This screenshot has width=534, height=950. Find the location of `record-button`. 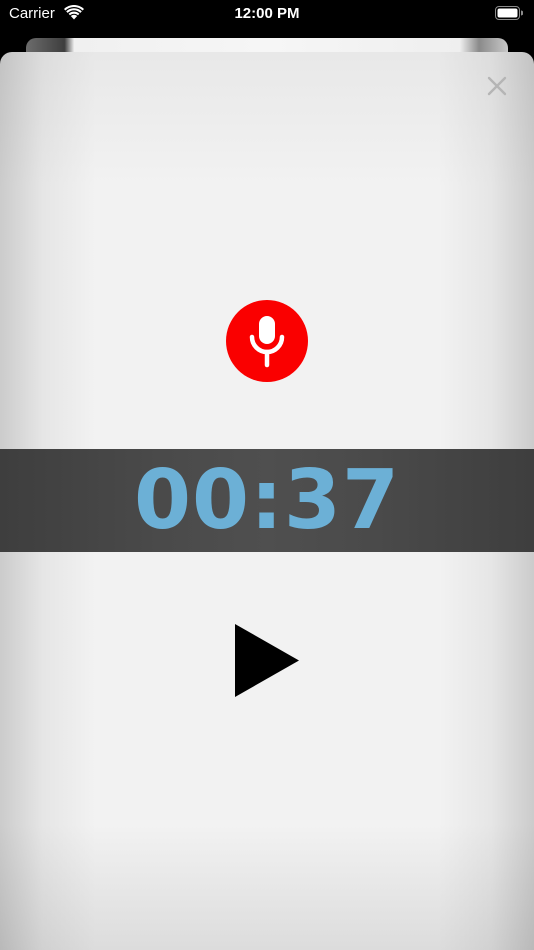

record-button is located at coordinates (267, 341).